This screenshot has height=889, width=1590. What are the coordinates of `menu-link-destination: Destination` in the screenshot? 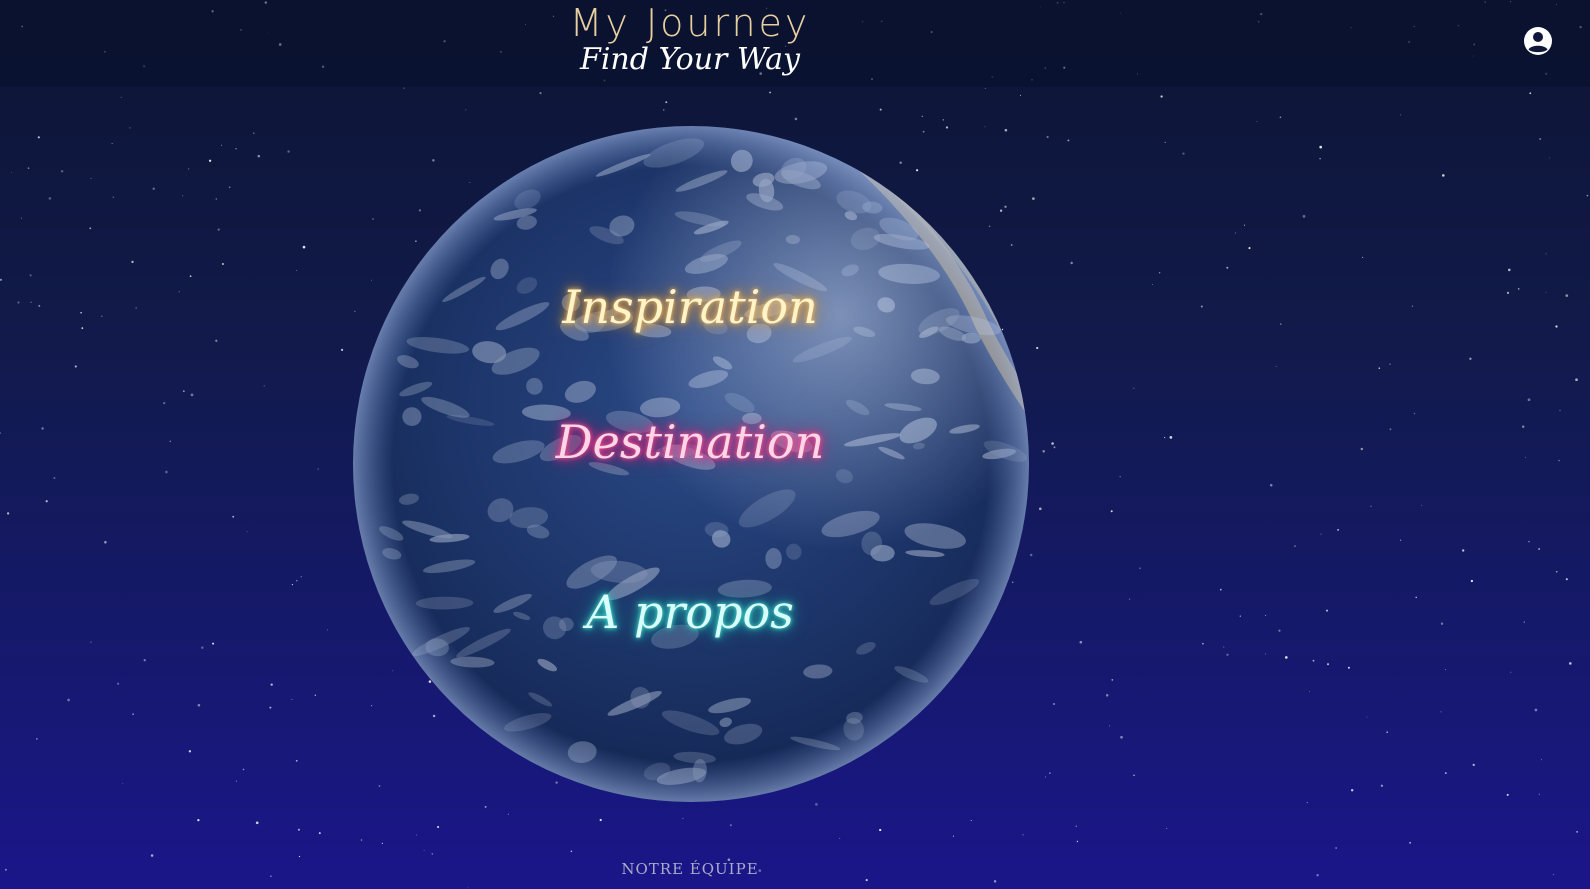 It's located at (690, 442).